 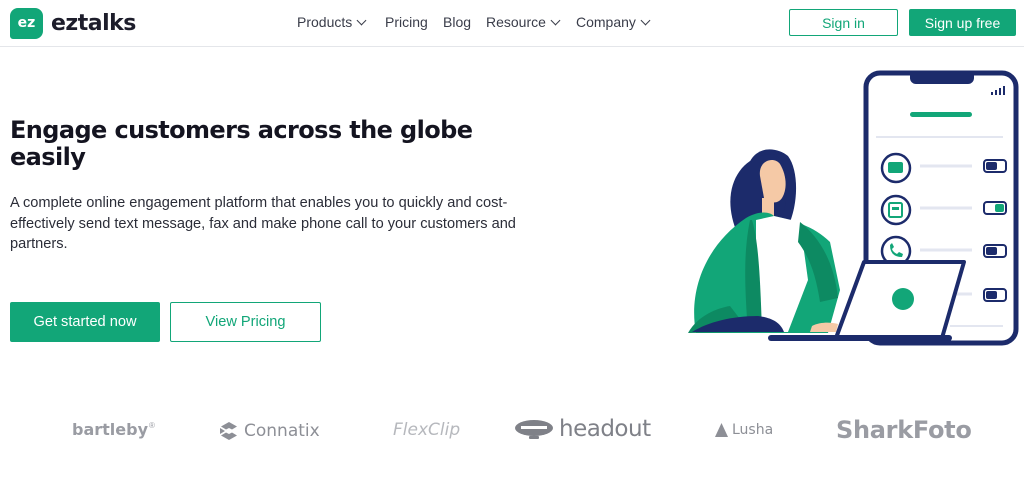 I want to click on nav-item-resource: Resource, so click(x=523, y=22).